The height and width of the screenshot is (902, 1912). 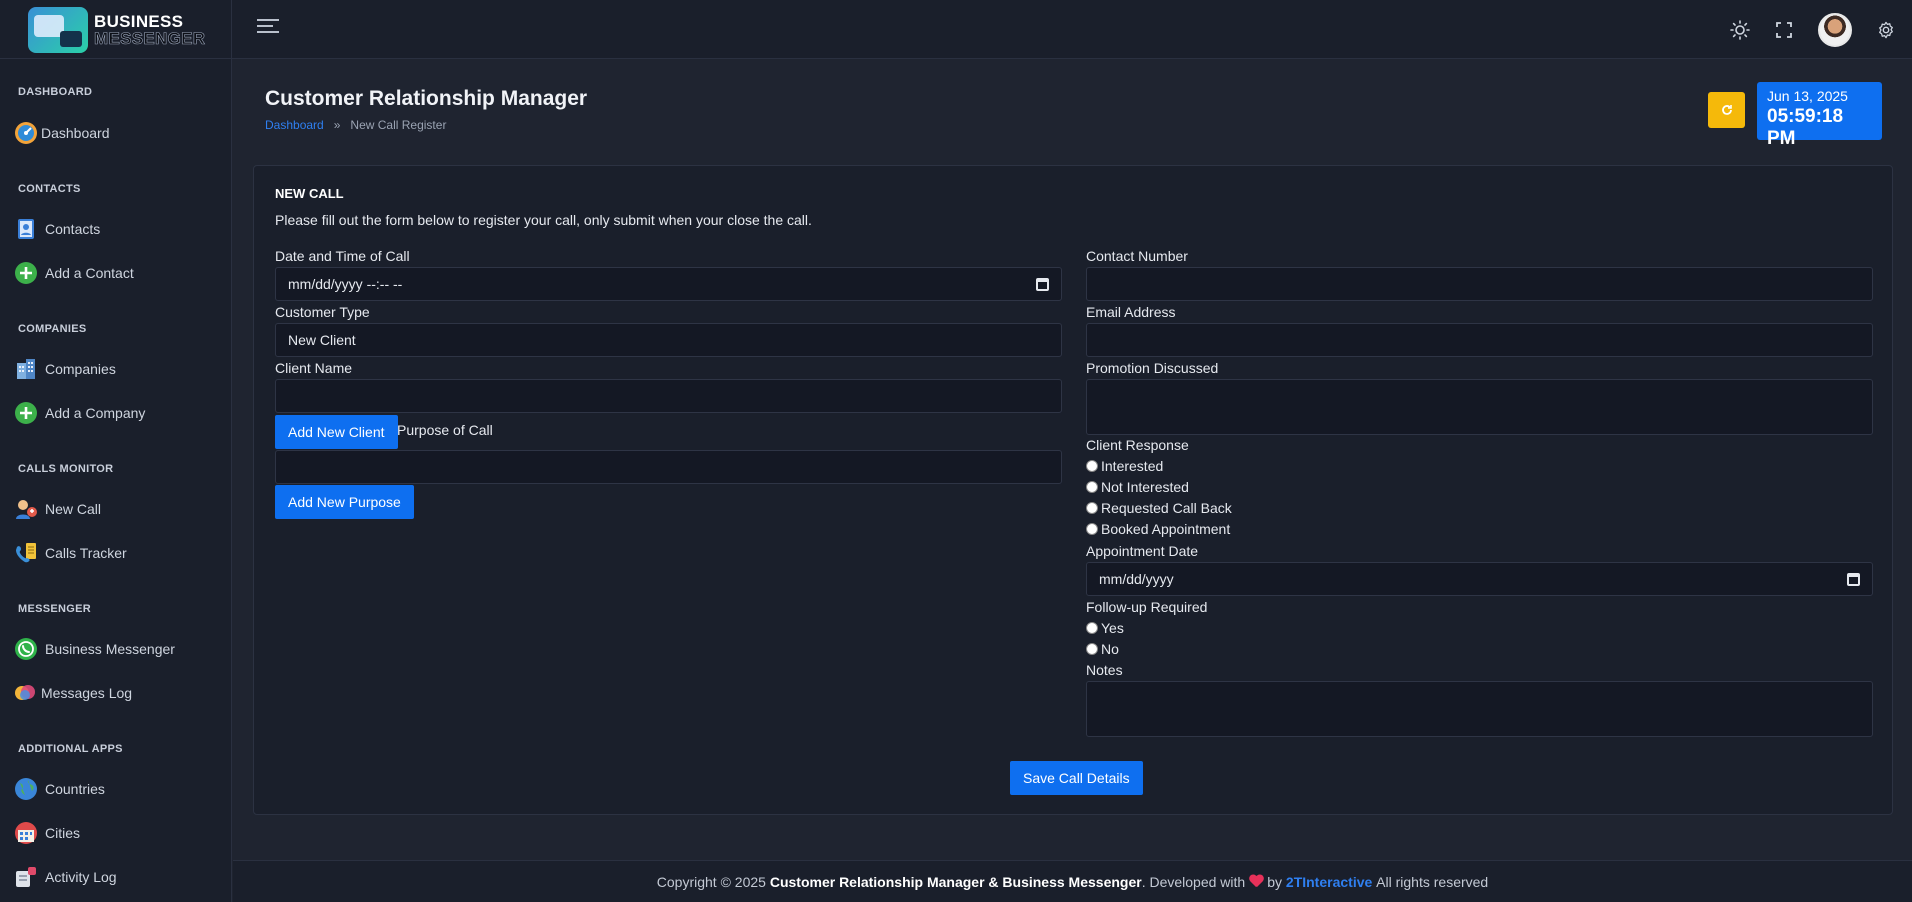 What do you see at coordinates (66, 469) in the screenshot?
I see `section-calls-monitor: CALLS MONITOR` at bounding box center [66, 469].